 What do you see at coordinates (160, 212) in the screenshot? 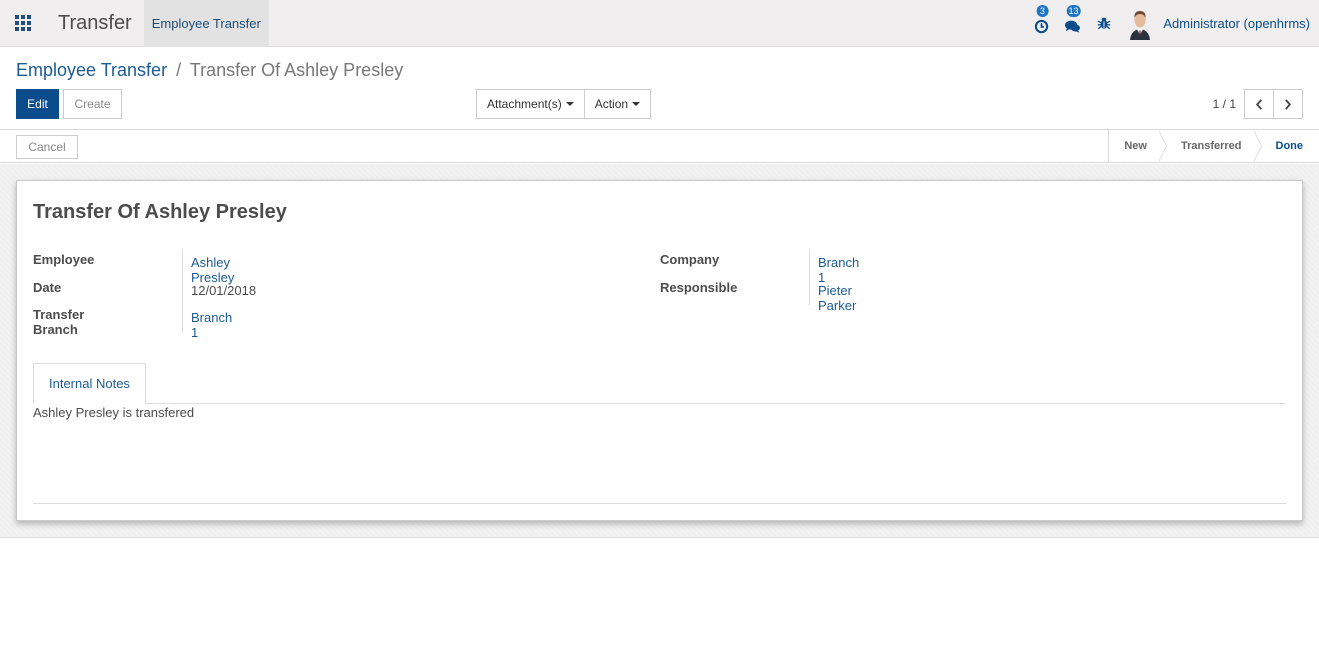
I see `record-title: Transfer Of Ashley Presley` at bounding box center [160, 212].